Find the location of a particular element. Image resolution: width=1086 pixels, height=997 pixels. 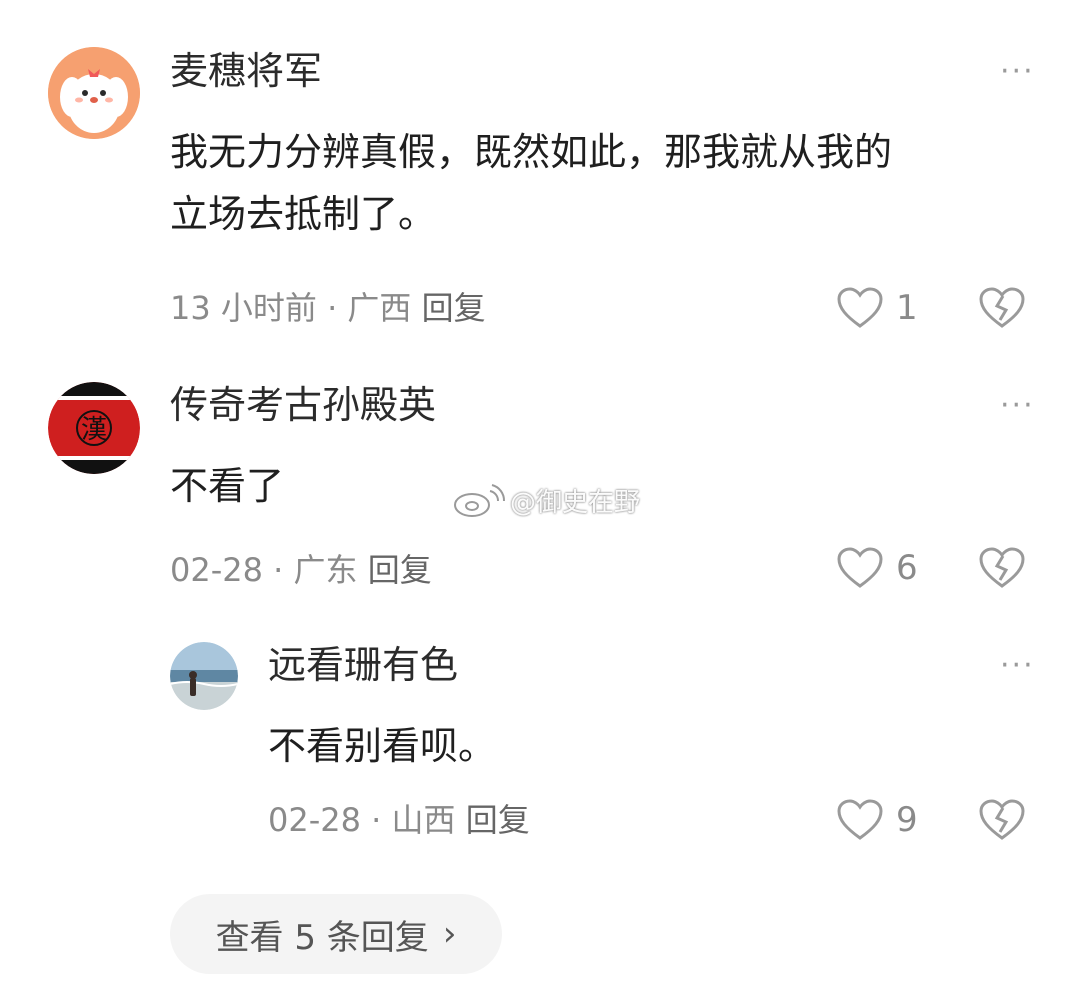

comment-location: 广东 is located at coordinates (325, 570).